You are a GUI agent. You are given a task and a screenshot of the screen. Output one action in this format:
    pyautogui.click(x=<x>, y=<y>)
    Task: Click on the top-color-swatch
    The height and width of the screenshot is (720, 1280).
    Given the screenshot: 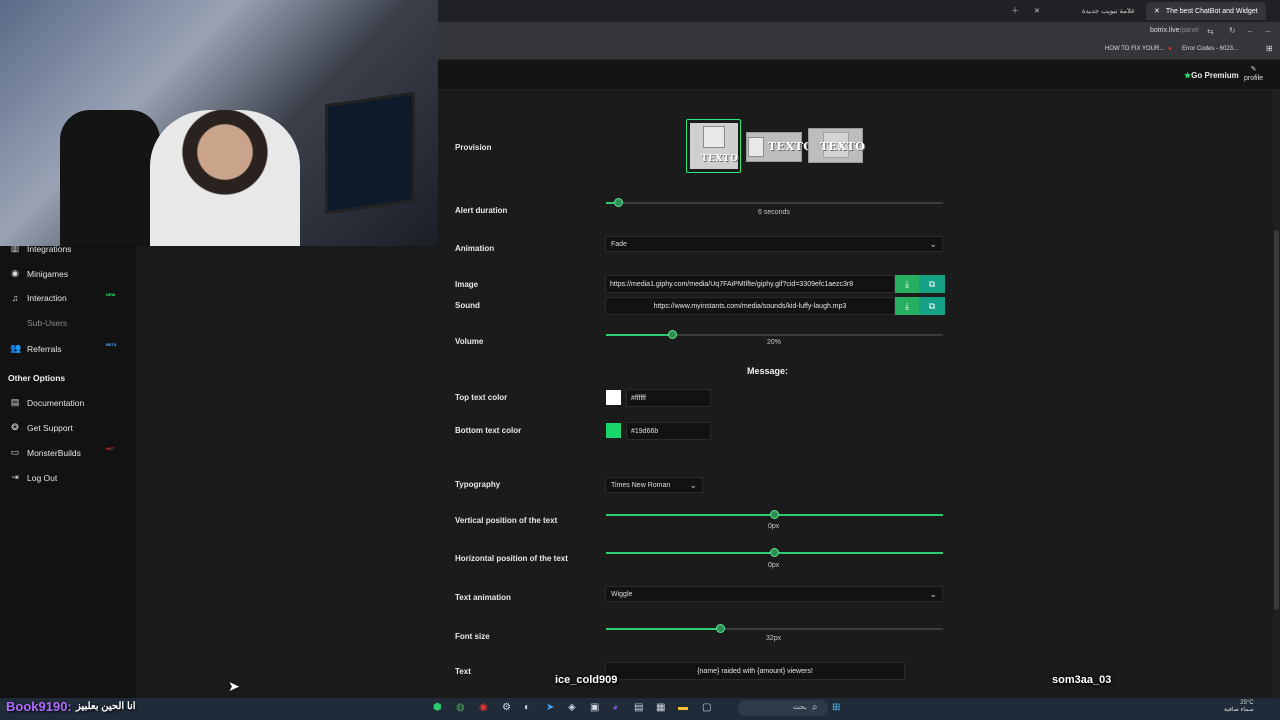 What is the action you would take?
    pyautogui.click(x=613, y=397)
    